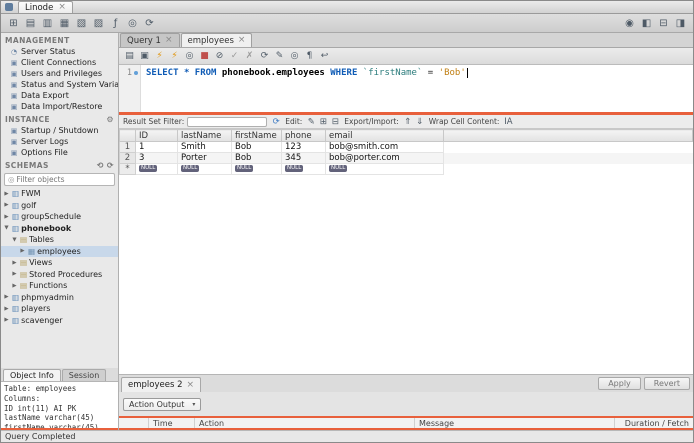 Image resolution: width=694 pixels, height=443 pixels. I want to click on grid-cell: 3, so click(156, 158).